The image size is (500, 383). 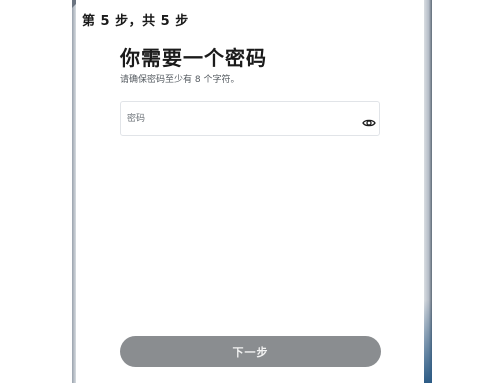 What do you see at coordinates (193, 58) in the screenshot?
I see `page-title: 你需要一个密码` at bounding box center [193, 58].